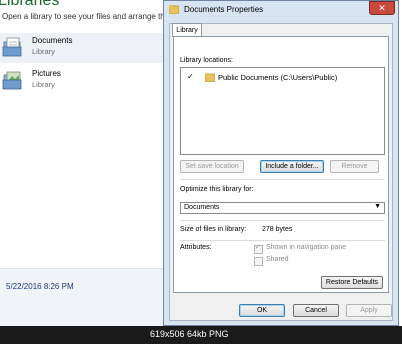 The image size is (402, 344). Describe the element at coordinates (52, 40) in the screenshot. I see `library-item-name: Documents` at that location.